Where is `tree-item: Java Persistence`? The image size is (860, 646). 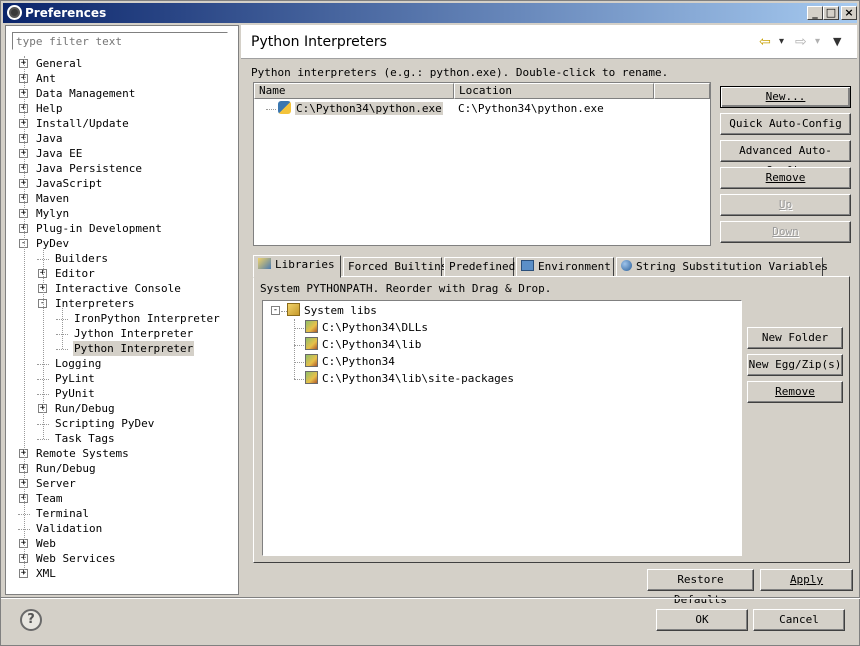 tree-item: Java Persistence is located at coordinates (89, 168).